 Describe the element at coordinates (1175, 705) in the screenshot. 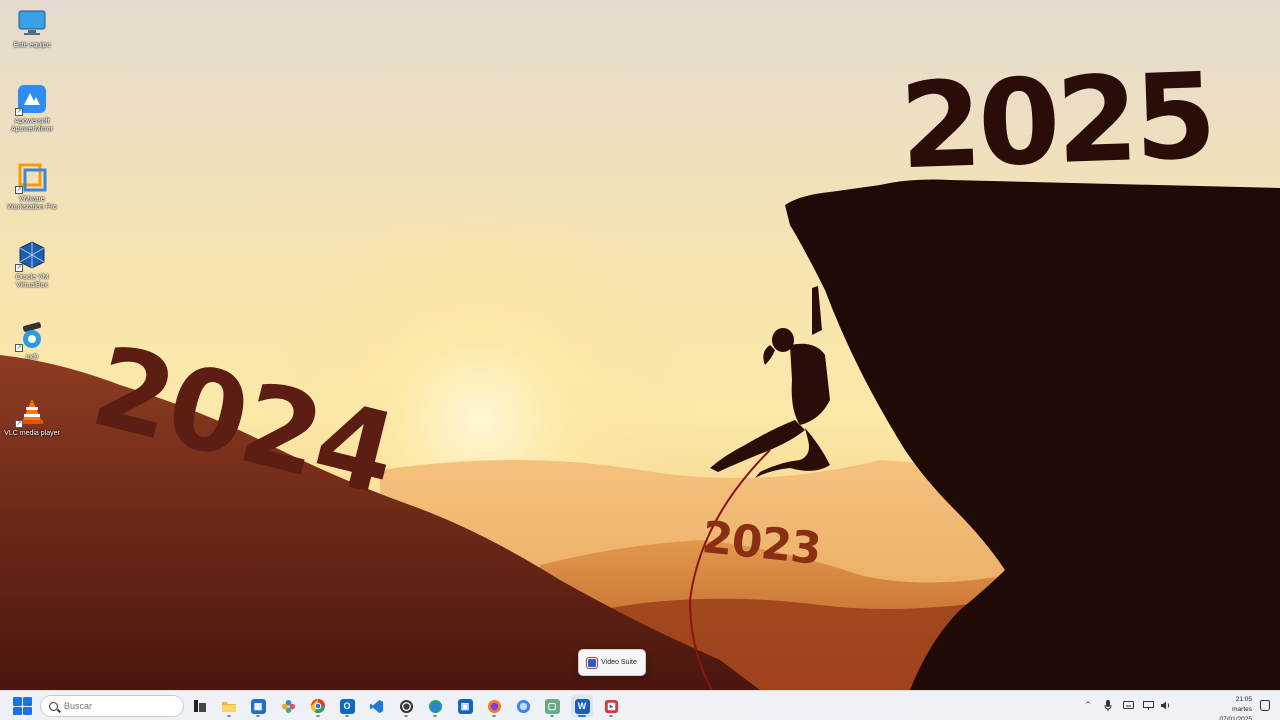

I see `system-tray: ⌃ 21:05 martes 07/01/2025` at that location.